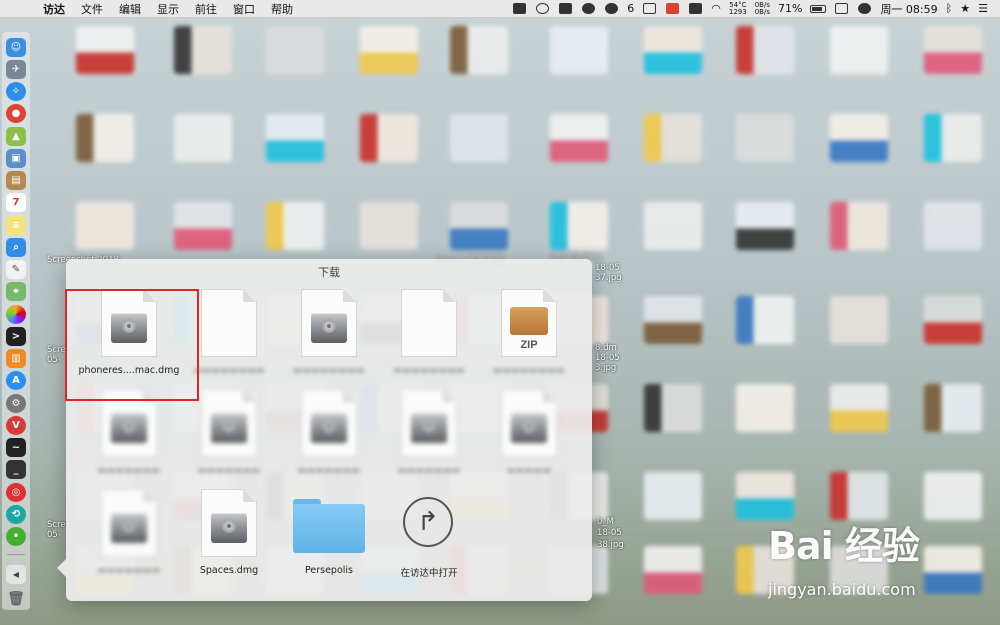 The width and height of the screenshot is (1000, 625). What do you see at coordinates (171, 9) in the screenshot?
I see `menu-view: 显示` at bounding box center [171, 9].